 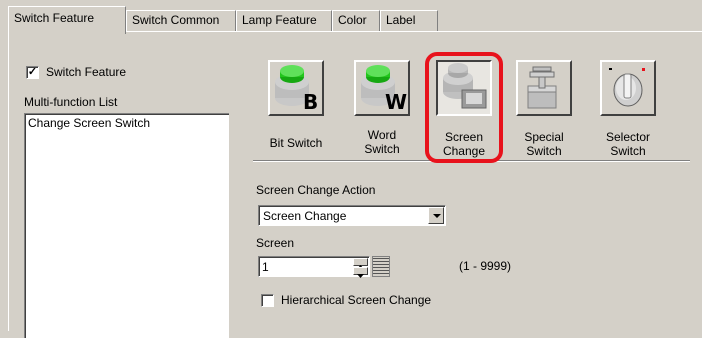 I want to click on switch-feature-checkbox: ✓, so click(x=32, y=72).